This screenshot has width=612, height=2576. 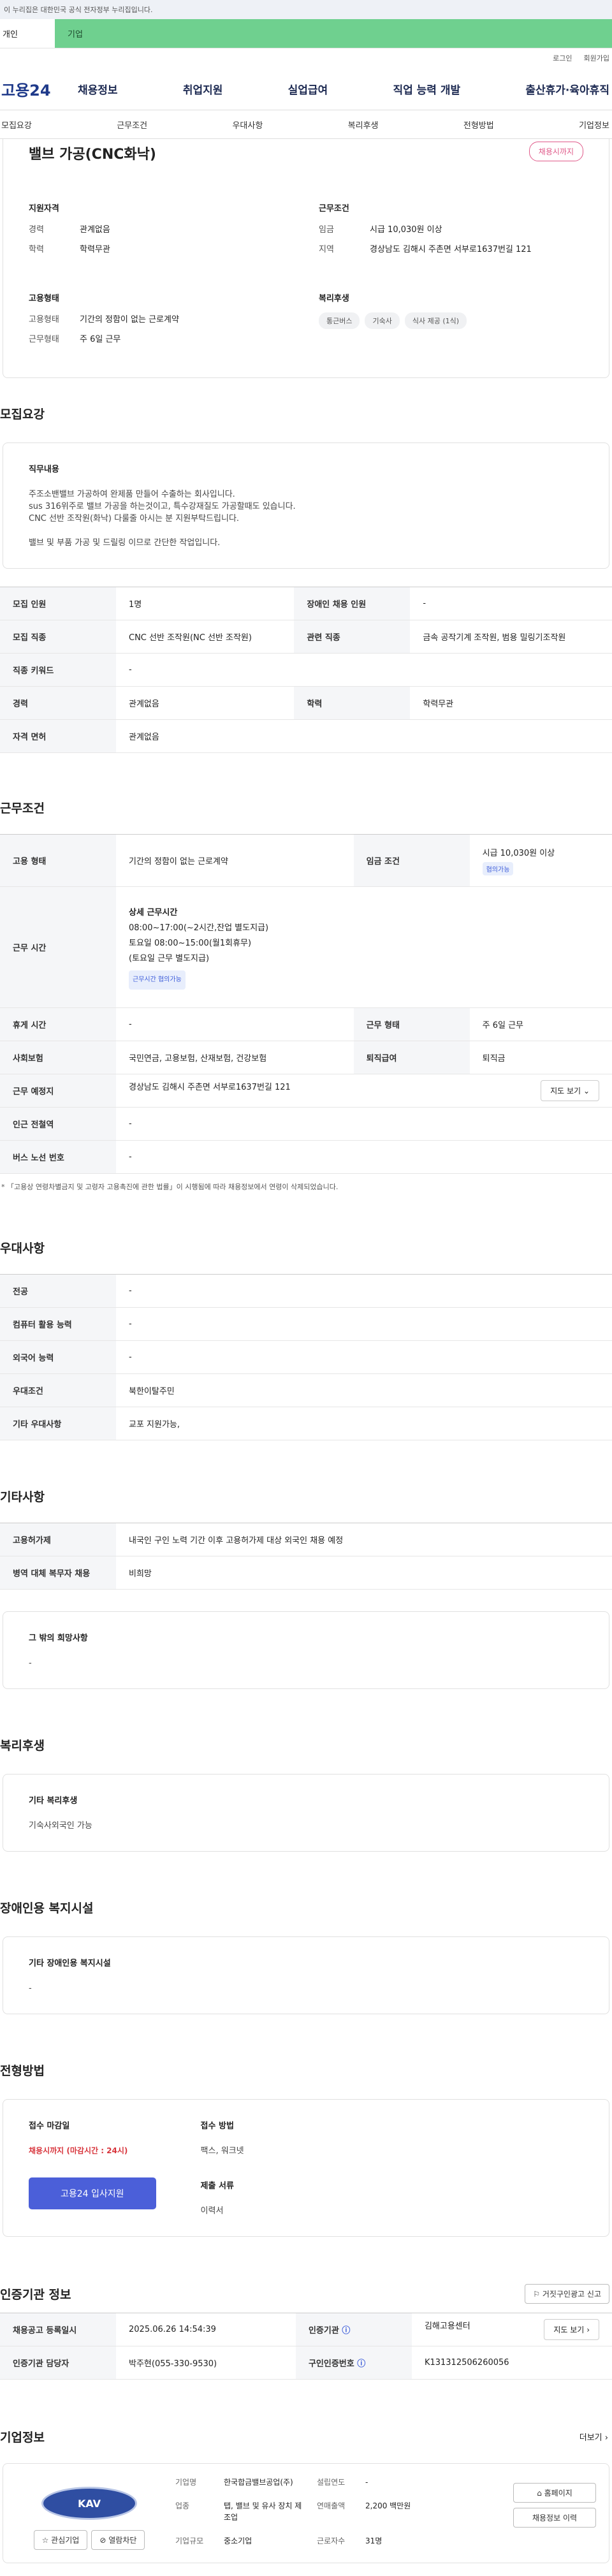 What do you see at coordinates (203, 89) in the screenshot?
I see `gnb-item: 취업지원` at bounding box center [203, 89].